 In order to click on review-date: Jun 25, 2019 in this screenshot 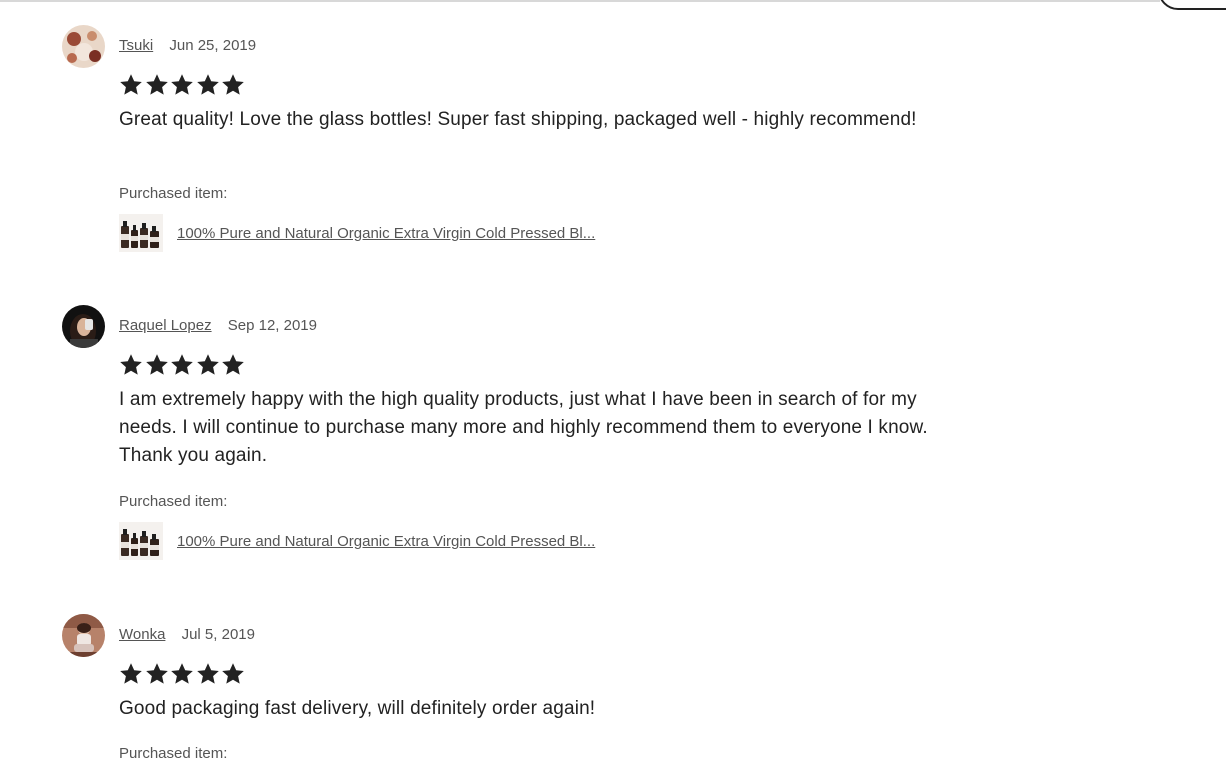, I will do `click(213, 45)`.